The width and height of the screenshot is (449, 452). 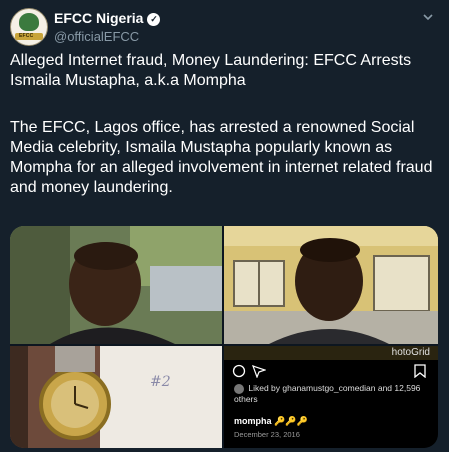 I want to click on photo-man-outdoors, so click(x=116, y=285).